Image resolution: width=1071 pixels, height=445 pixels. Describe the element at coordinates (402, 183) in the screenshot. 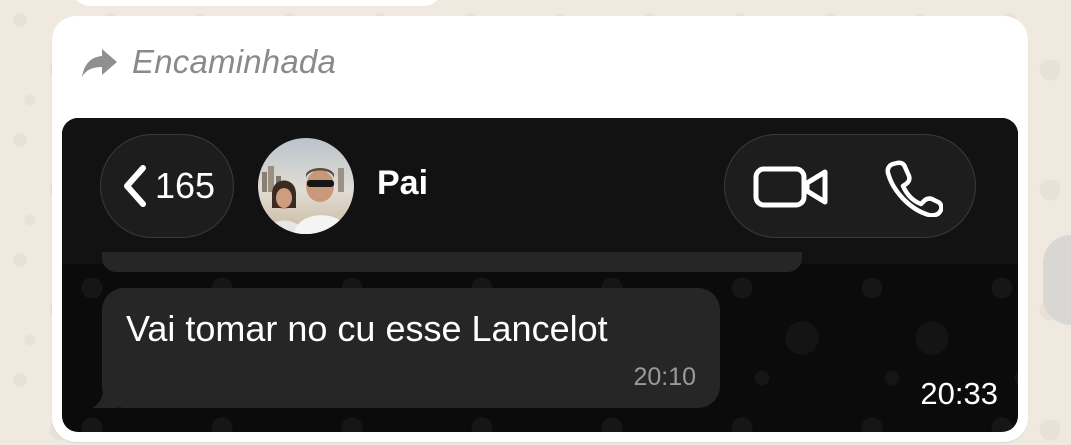

I see `contact-name: Pai` at that location.